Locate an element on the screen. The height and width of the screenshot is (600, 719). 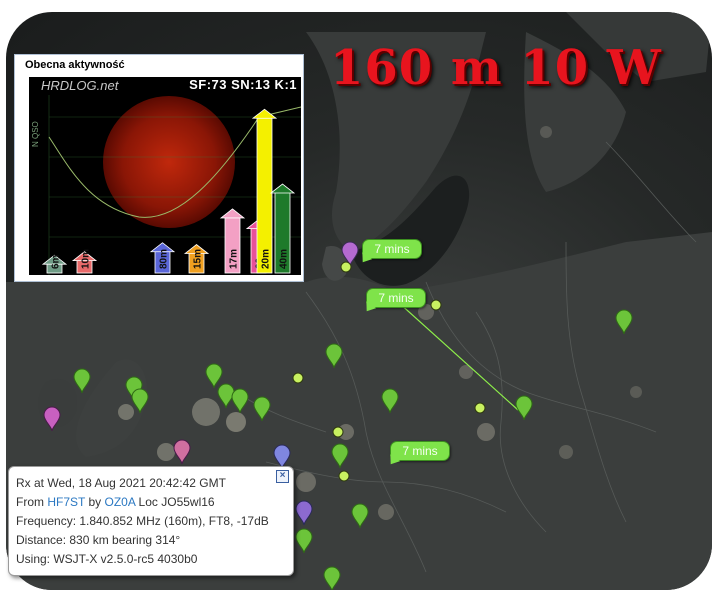
from-line: From HF7ST by OZ0A Loc JO55wl16 is located at coordinates (115, 502).